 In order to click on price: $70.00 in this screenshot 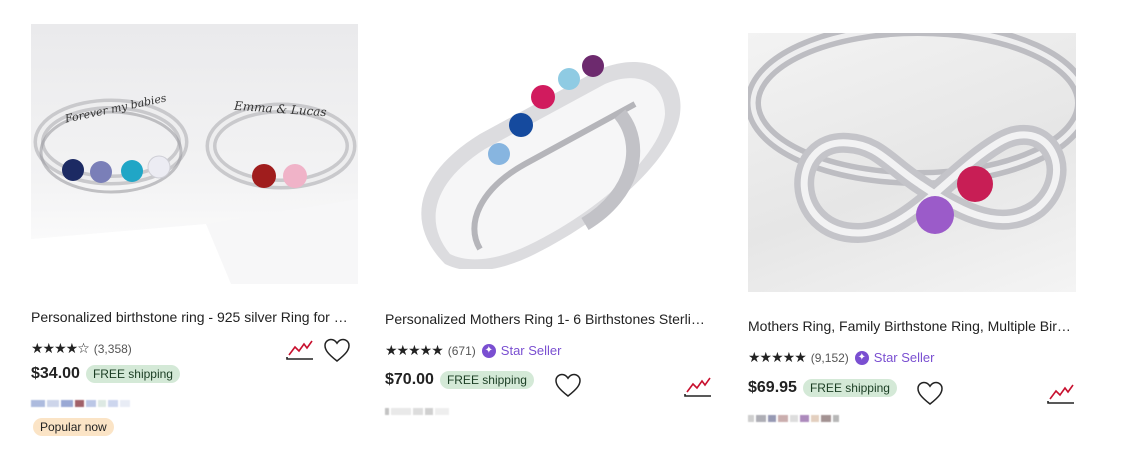, I will do `click(409, 379)`.